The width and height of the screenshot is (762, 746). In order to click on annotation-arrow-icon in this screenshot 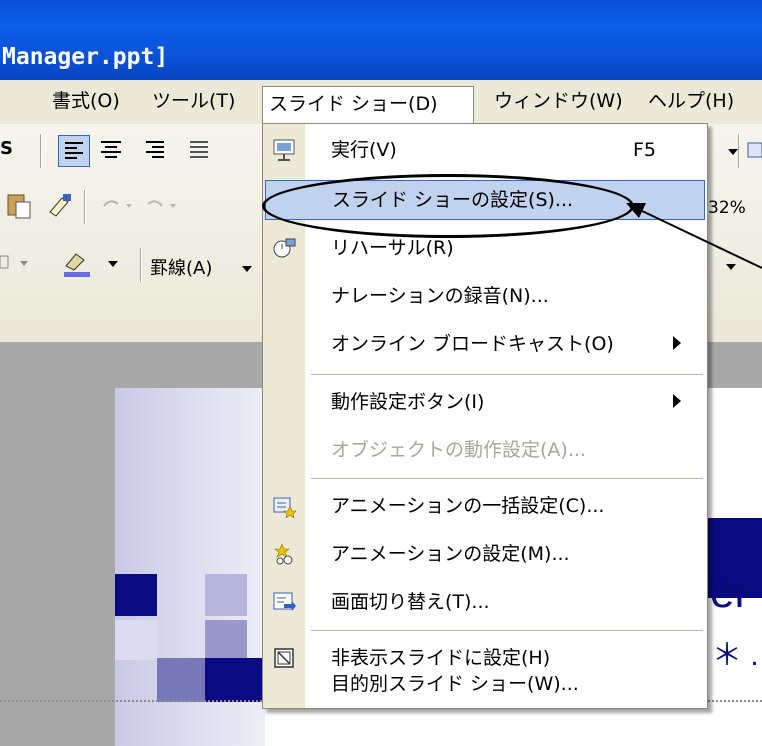, I will do `click(694, 236)`.